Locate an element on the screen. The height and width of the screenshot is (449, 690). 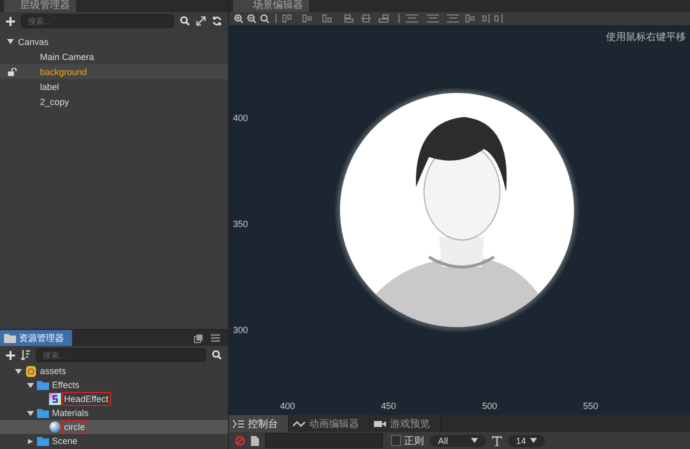
zoom-reset-icon is located at coordinates (264, 18).